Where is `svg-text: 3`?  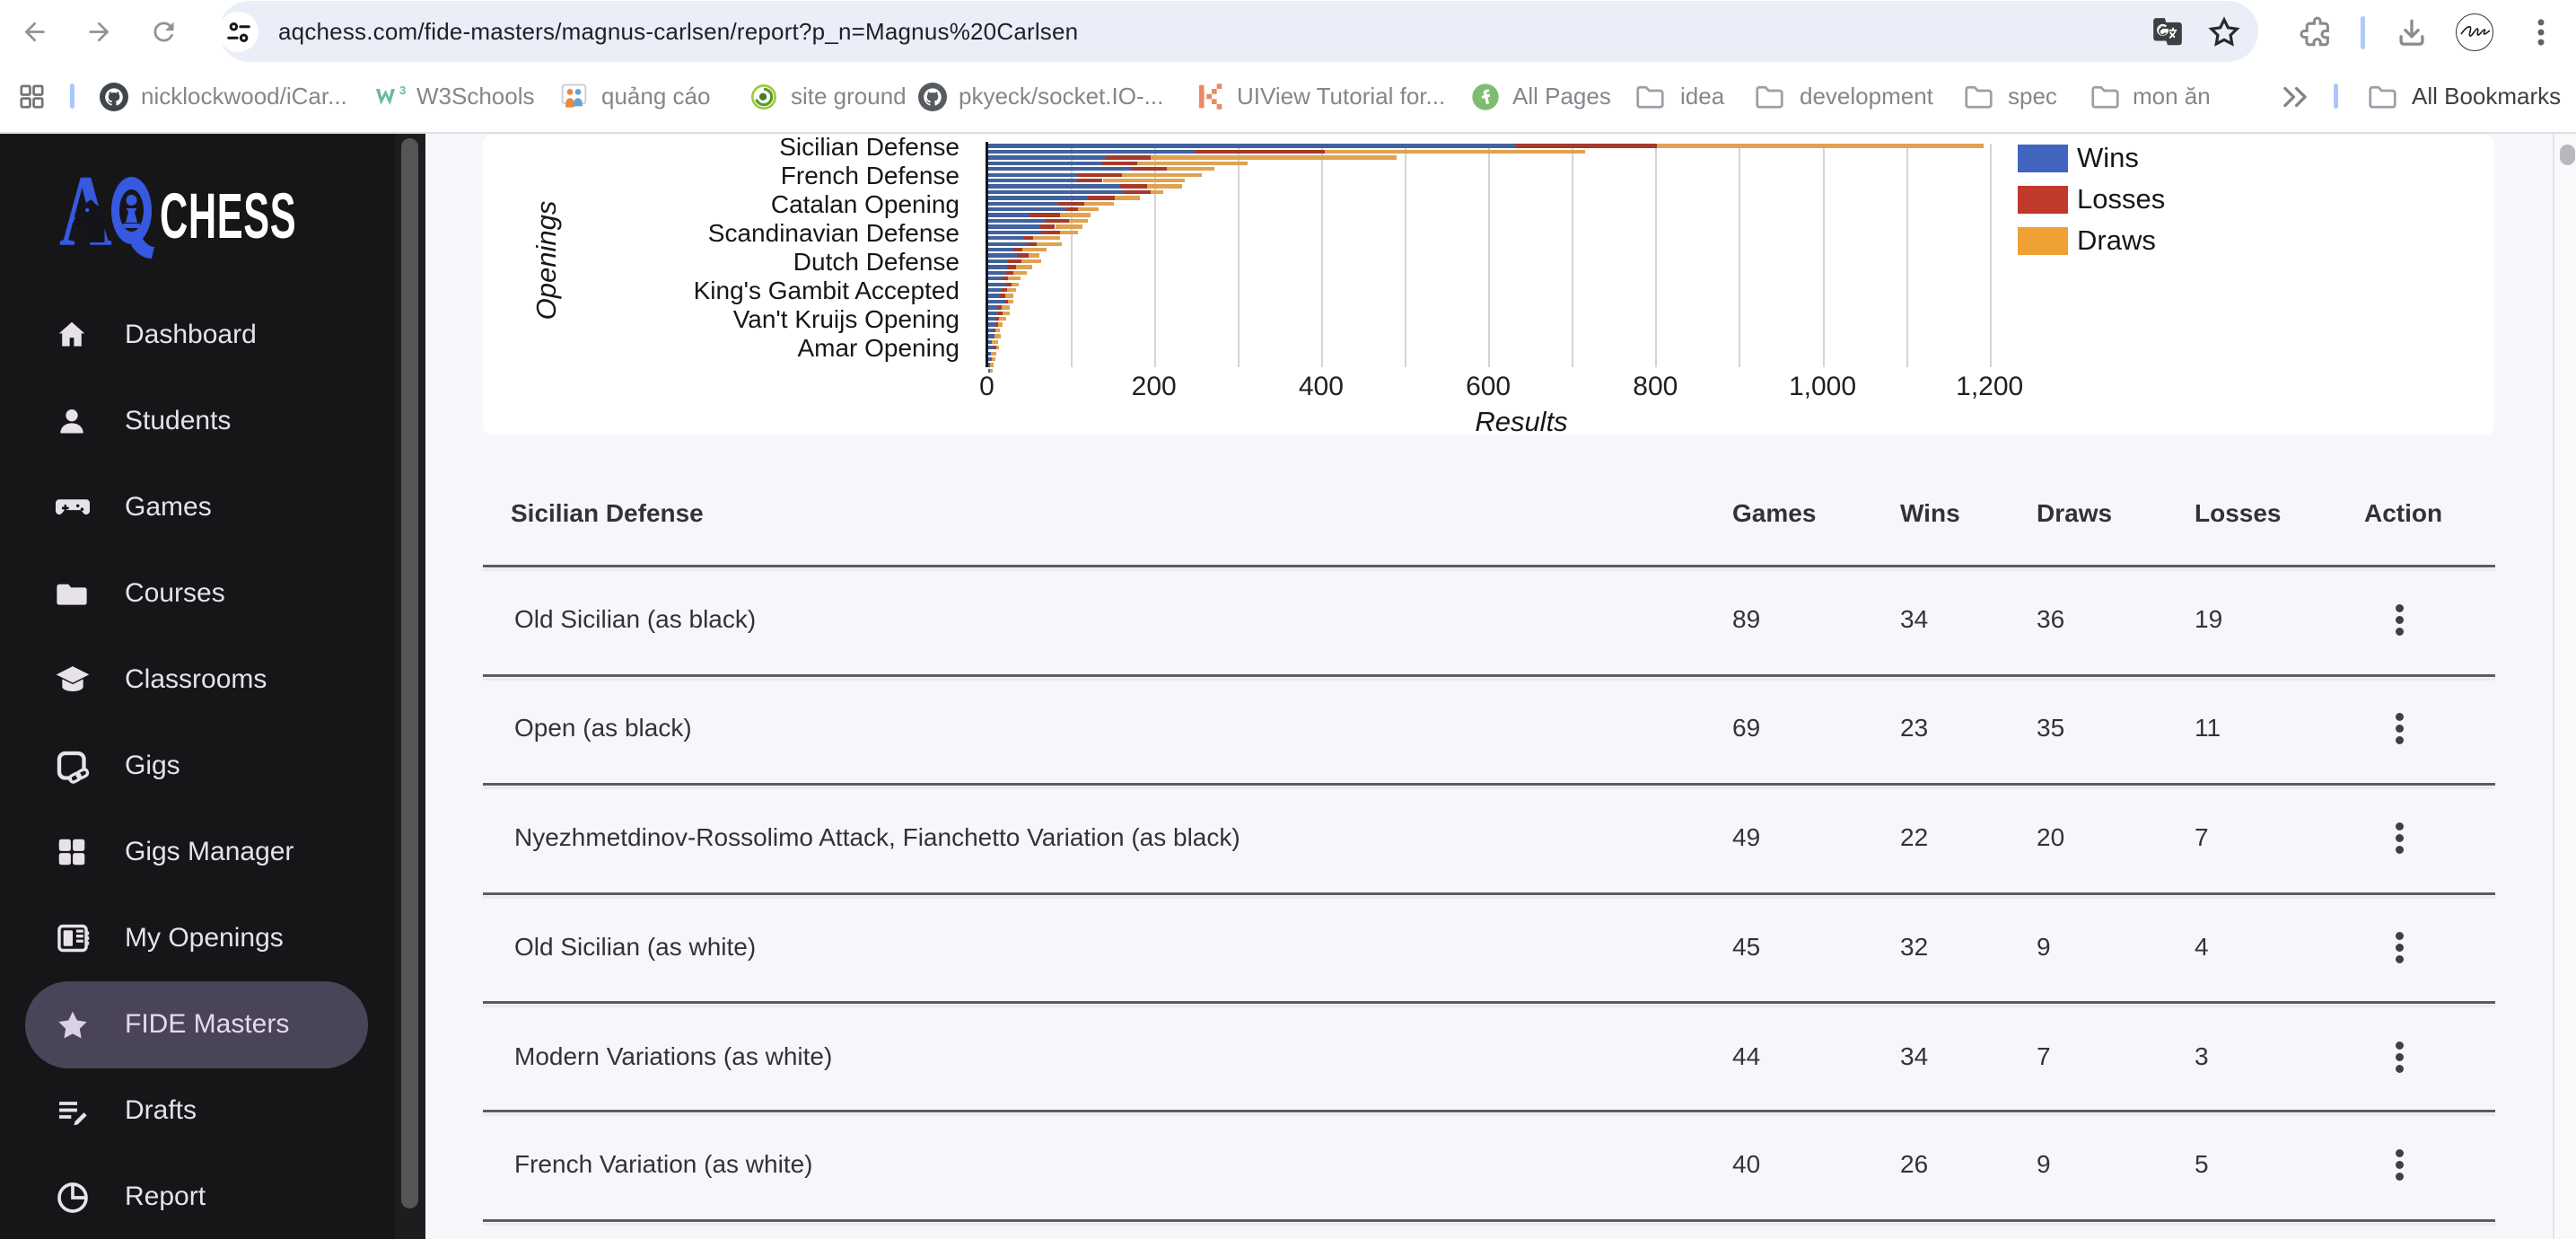 svg-text: 3 is located at coordinates (402, 90).